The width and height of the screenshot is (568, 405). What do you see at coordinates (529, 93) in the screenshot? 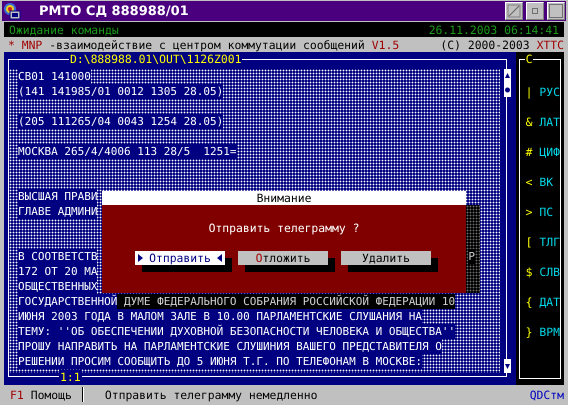
I see `hotkey-symbol: |` at bounding box center [529, 93].